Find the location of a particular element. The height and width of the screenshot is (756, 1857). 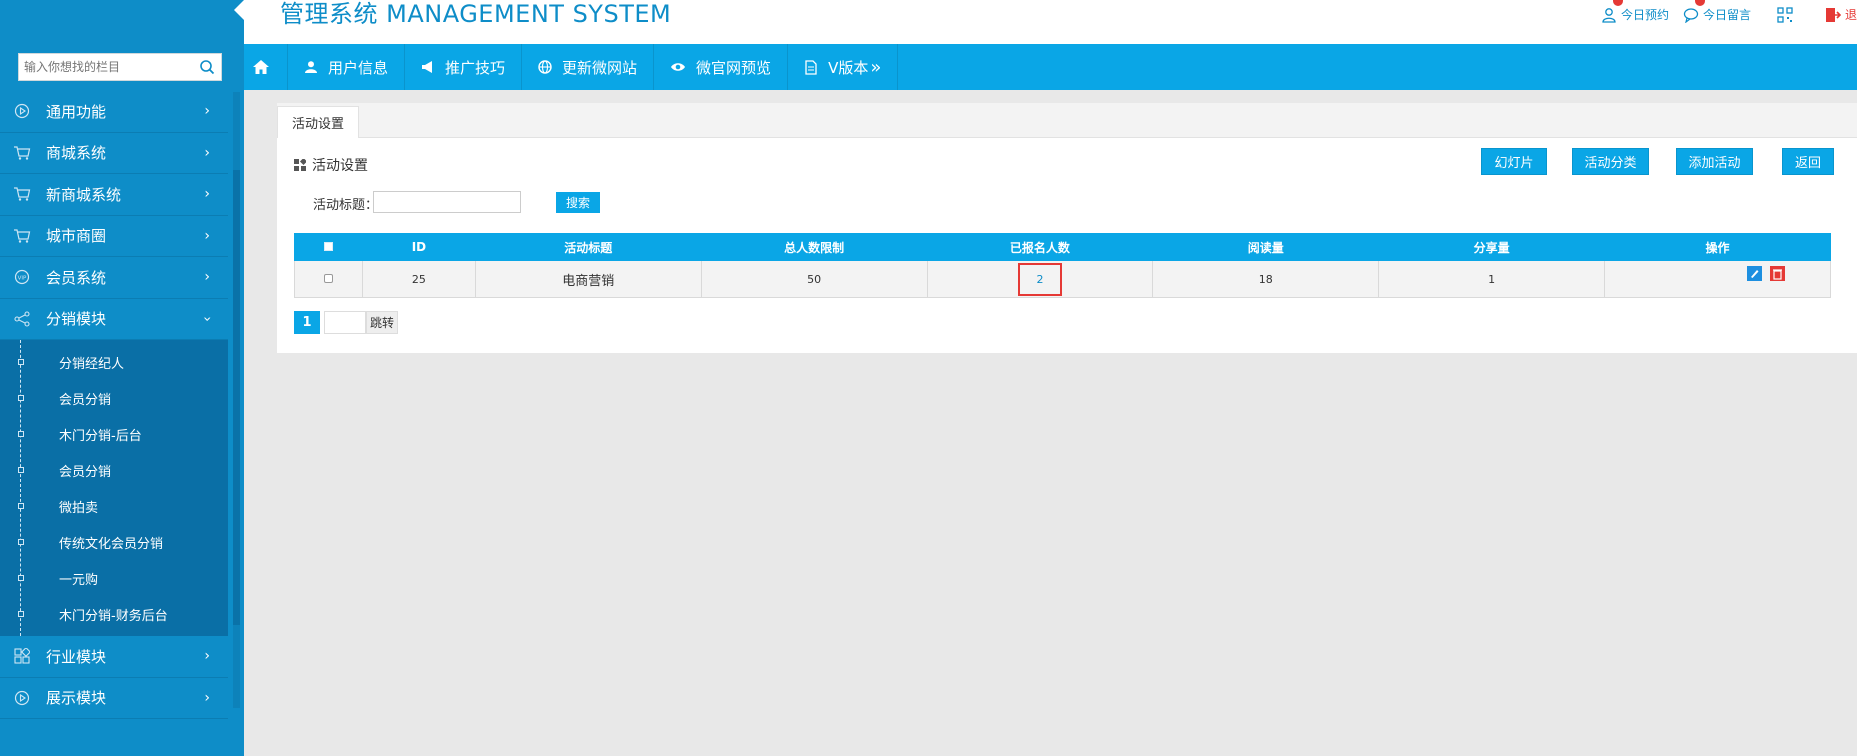

row-select-cell is located at coordinates (328, 279).